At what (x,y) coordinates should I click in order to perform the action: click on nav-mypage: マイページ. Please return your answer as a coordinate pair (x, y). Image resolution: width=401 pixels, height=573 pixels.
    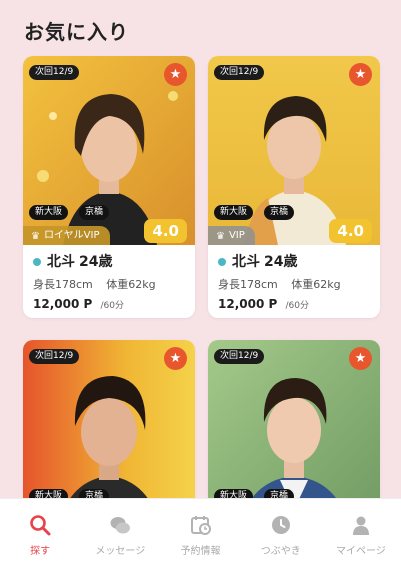
    Looking at the image, I should click on (361, 536).